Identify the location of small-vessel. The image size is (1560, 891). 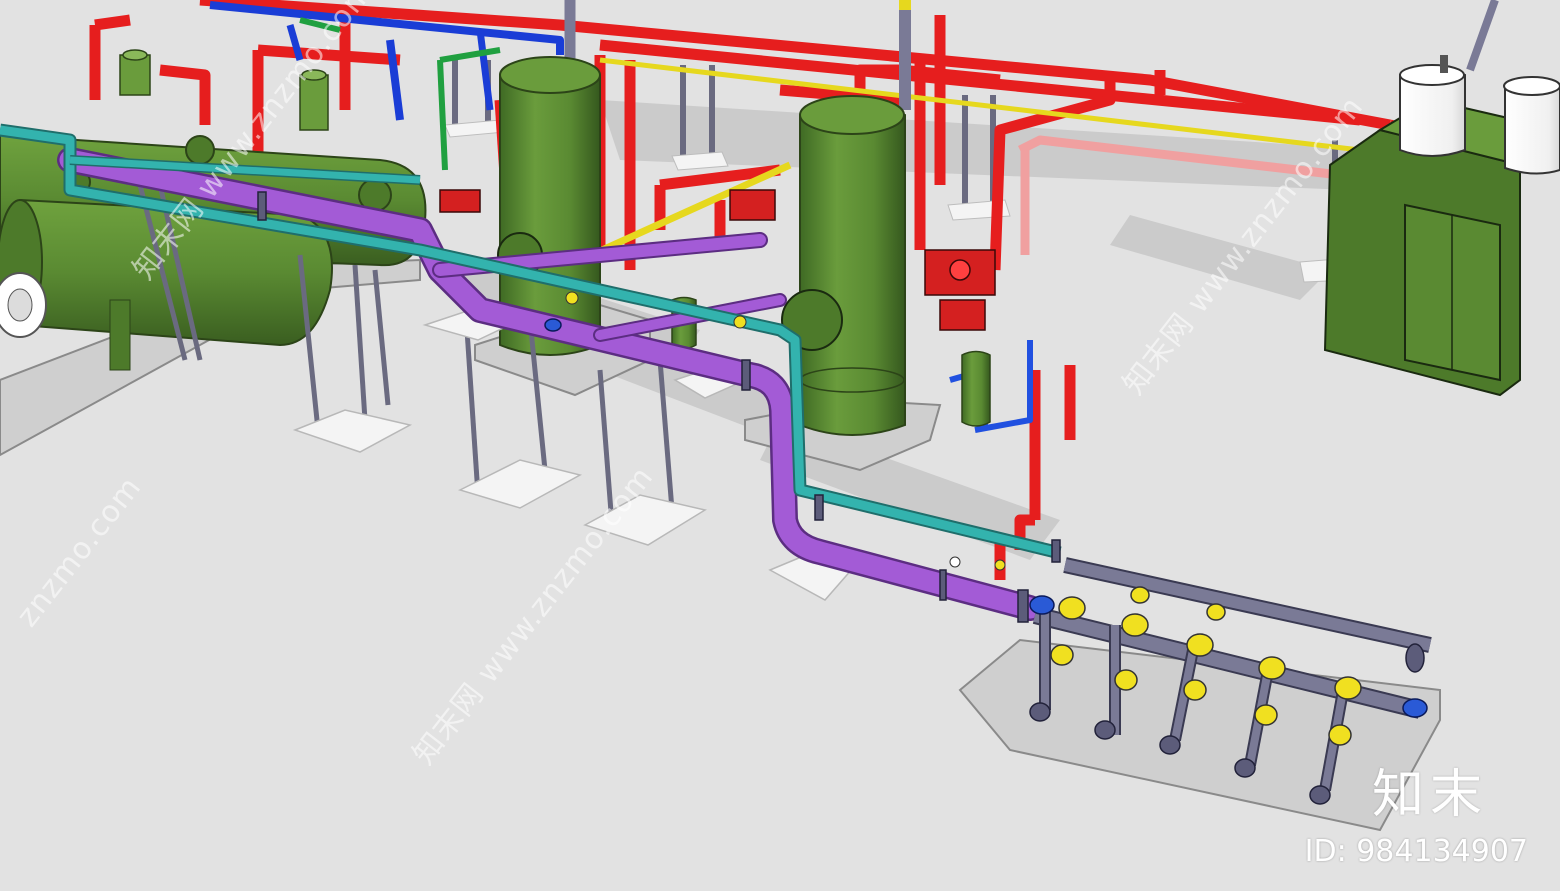
(976, 388).